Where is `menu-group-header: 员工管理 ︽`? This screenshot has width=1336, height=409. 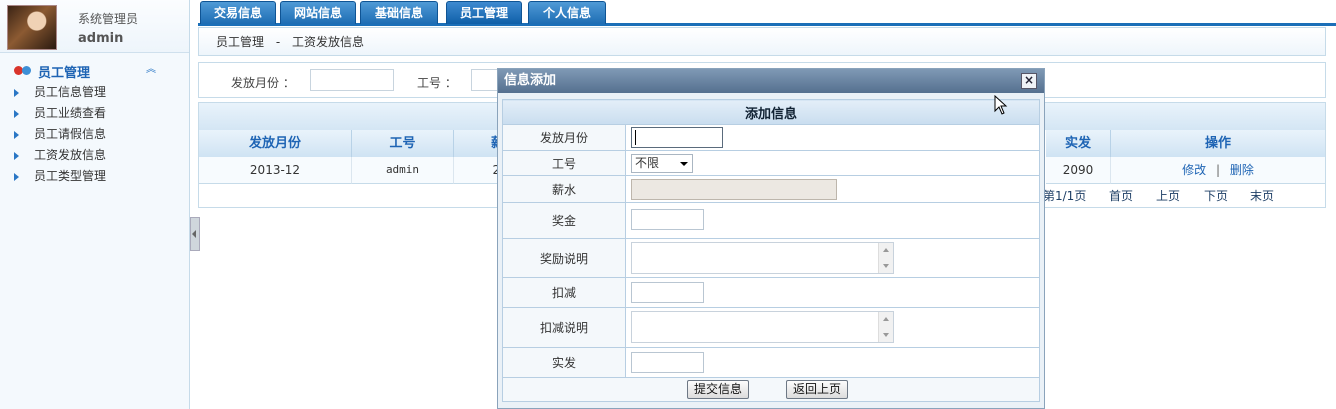 menu-group-header: 员工管理 ︽ is located at coordinates (89, 71).